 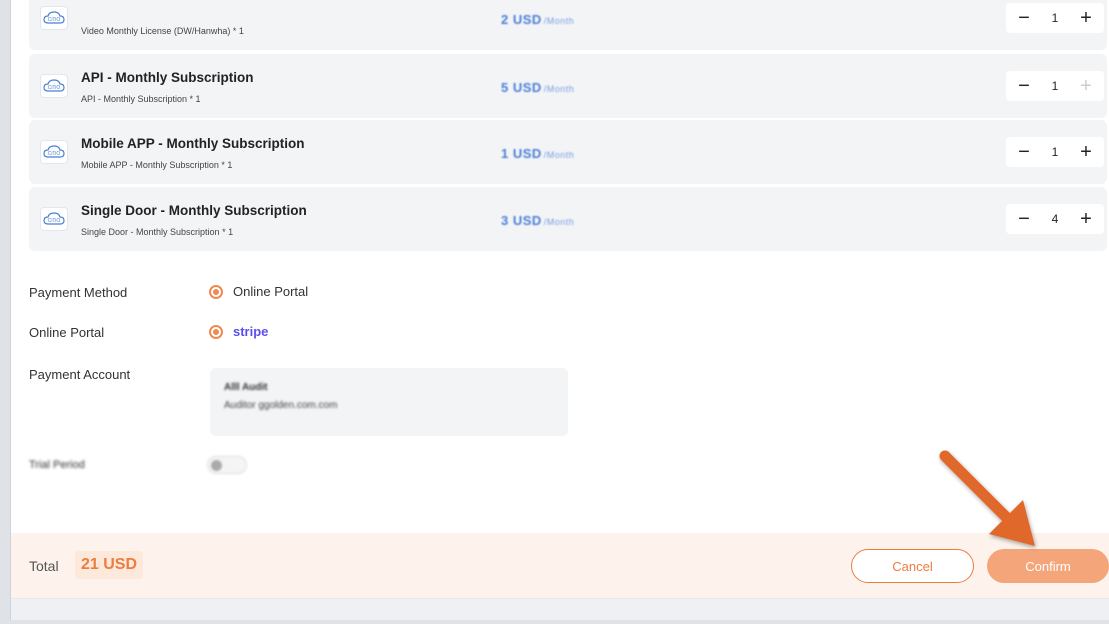 I want to click on item-subtitle: Mobile APP - Monthly Subscription * 1, so click(x=157, y=165).